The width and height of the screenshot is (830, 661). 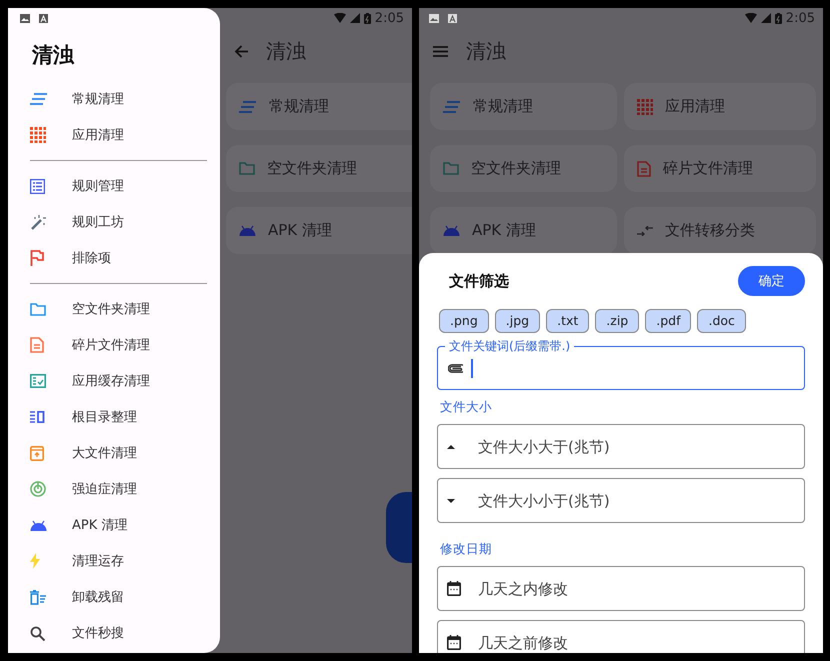 What do you see at coordinates (668, 321) in the screenshot?
I see `extension-chip: .pdf` at bounding box center [668, 321].